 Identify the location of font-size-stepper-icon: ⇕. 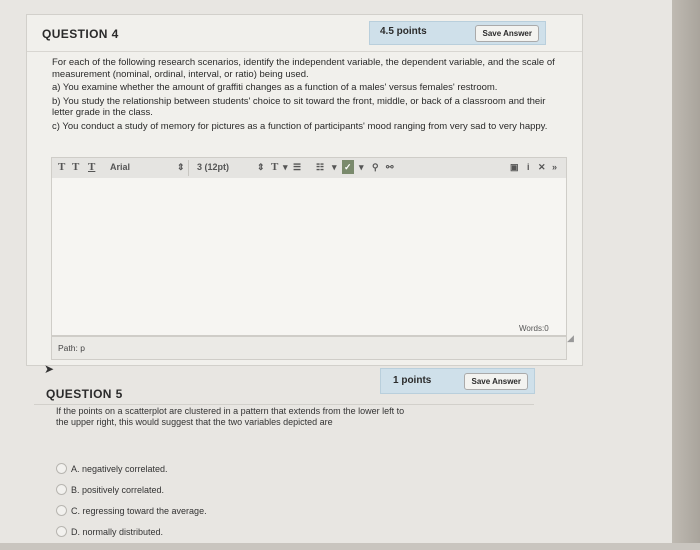
(261, 167).